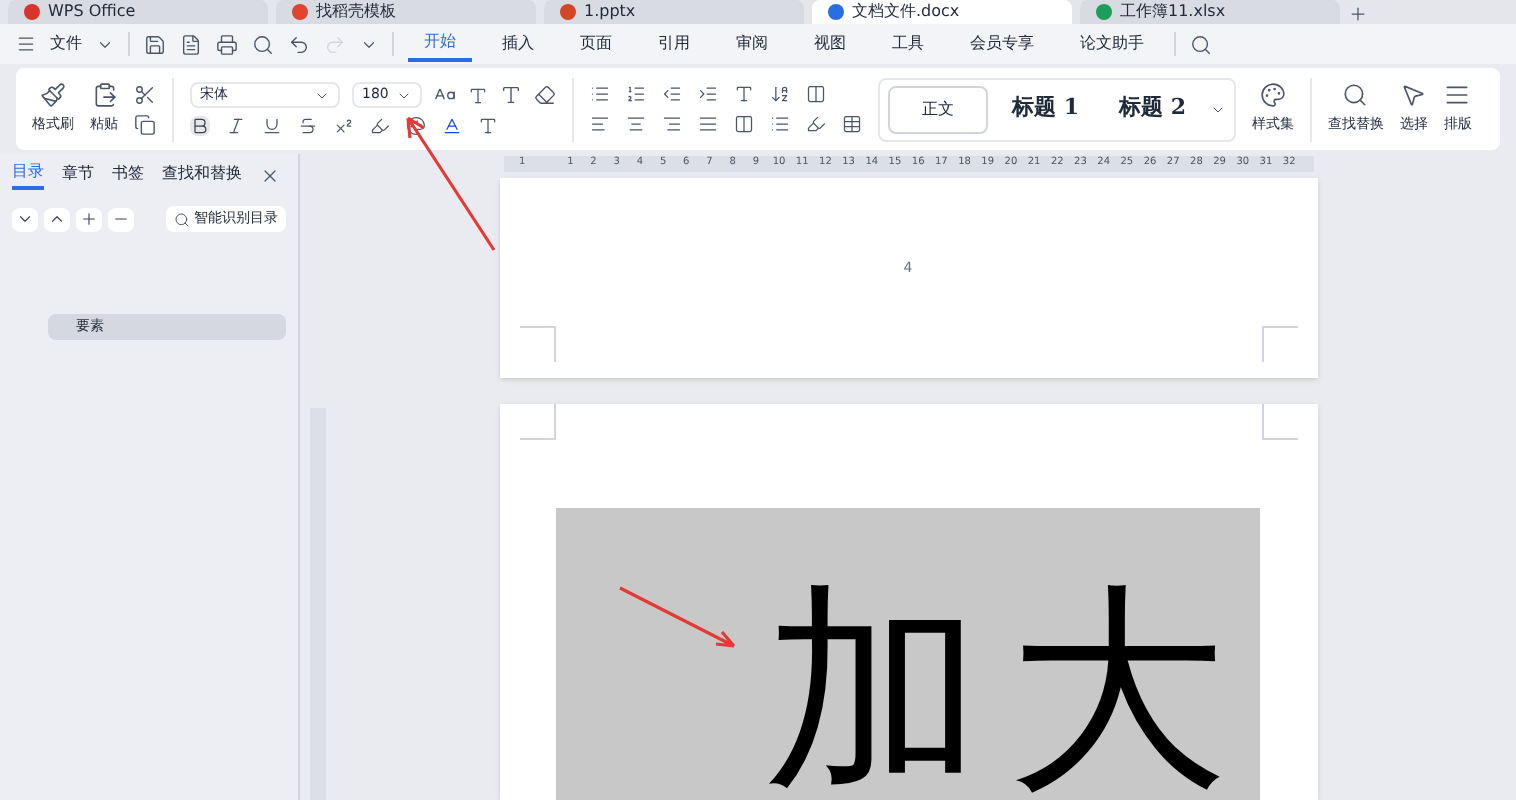  I want to click on document-tab: 工作簿11.xlsx, so click(1210, 12).